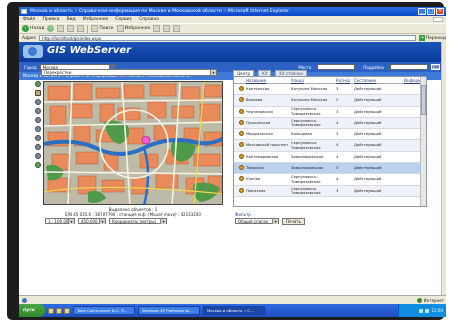 The width and height of the screenshot is (450, 323). What do you see at coordinates (423, 100) in the screenshot?
I see `scrollbar-thumb` at bounding box center [423, 100].